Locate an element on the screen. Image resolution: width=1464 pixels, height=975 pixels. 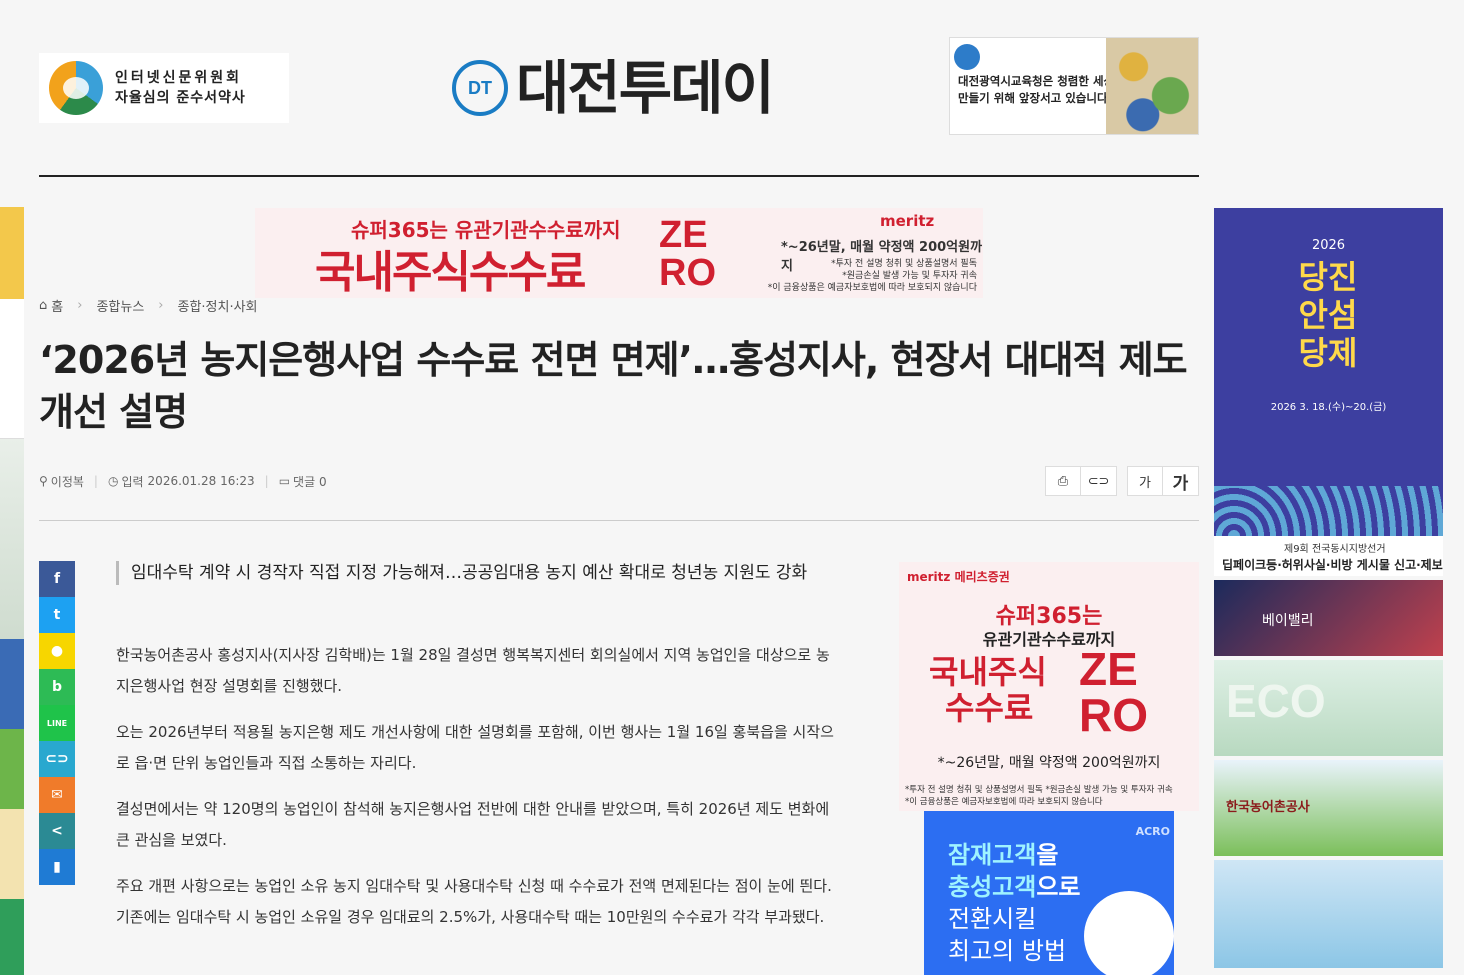
edu-ad-photo is located at coordinates (1152, 86).